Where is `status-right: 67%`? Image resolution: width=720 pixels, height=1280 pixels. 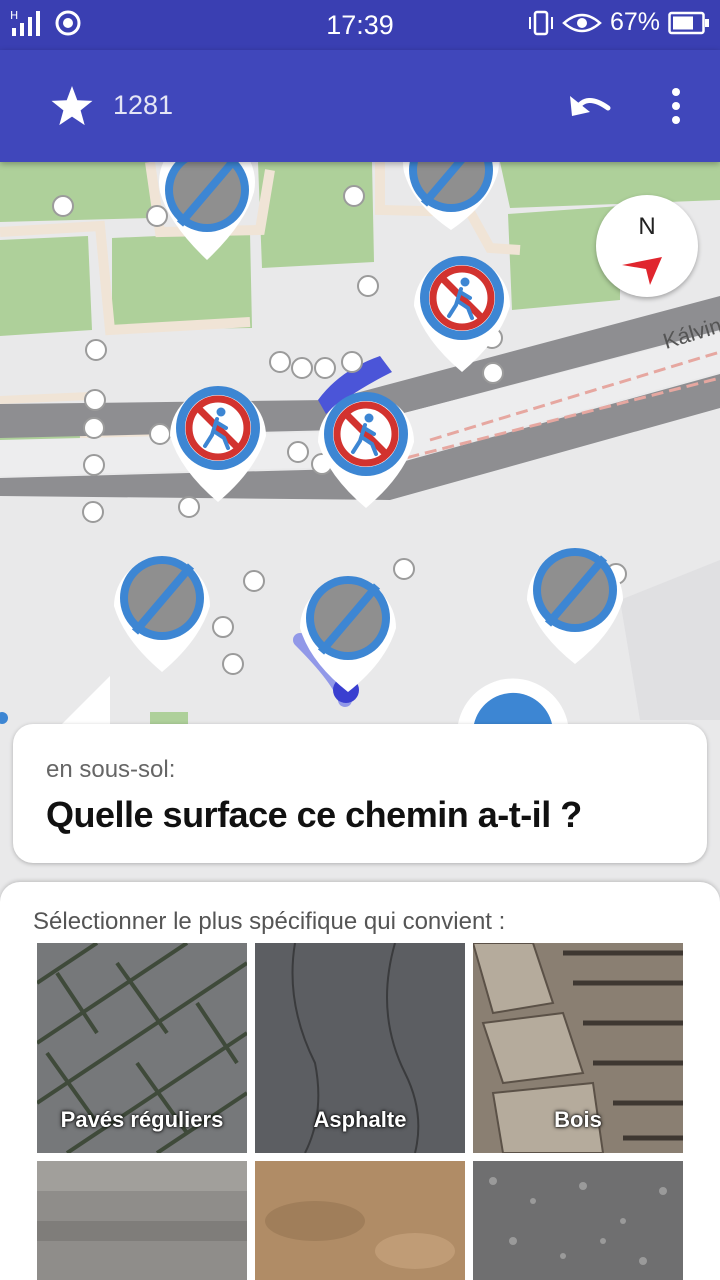
status-right: 67% is located at coordinates (619, 22).